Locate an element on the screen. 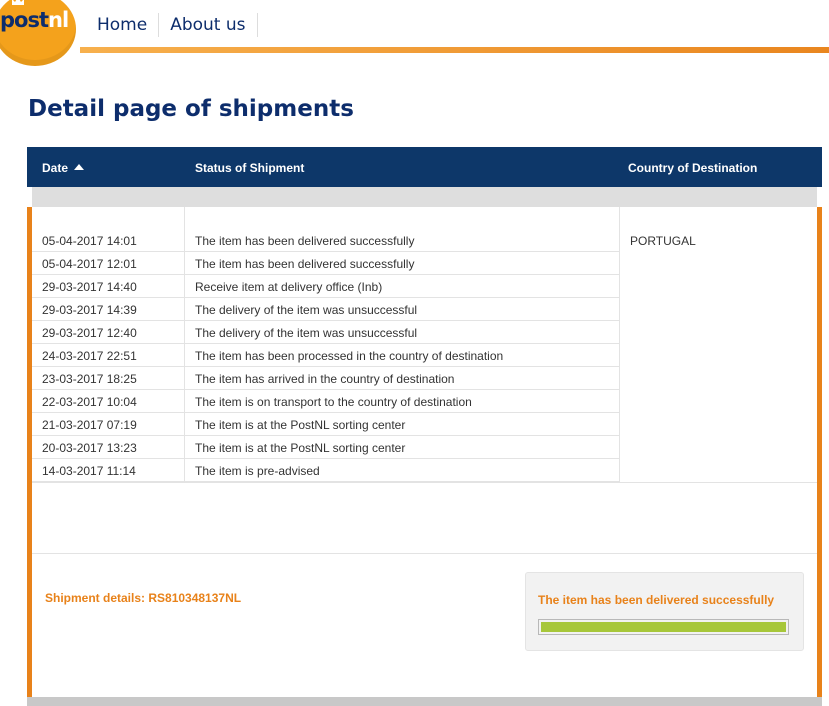 Image resolution: width=829 pixels, height=706 pixels. delivery-progress-fill is located at coordinates (663, 627).